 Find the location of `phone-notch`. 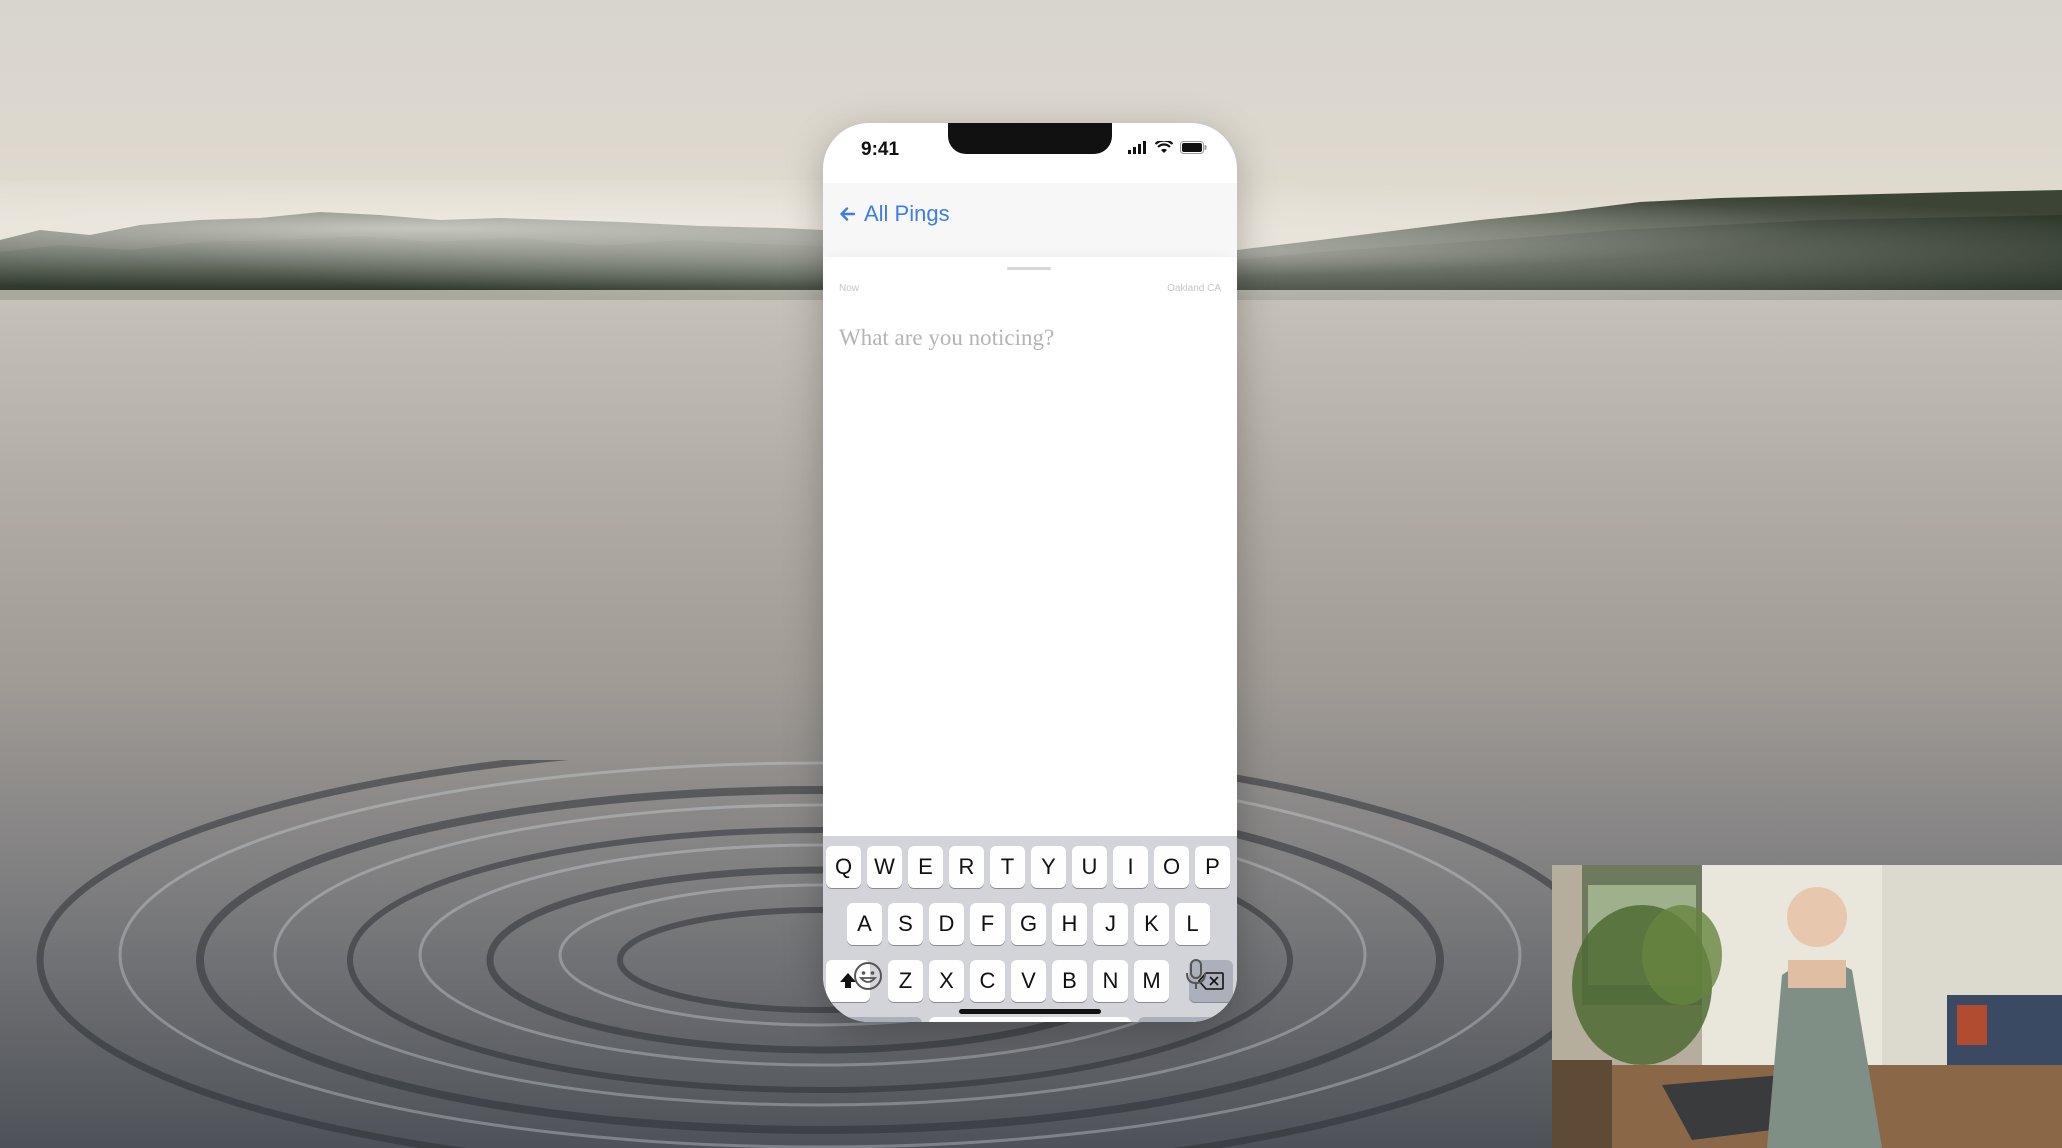

phone-notch is located at coordinates (1030, 138).